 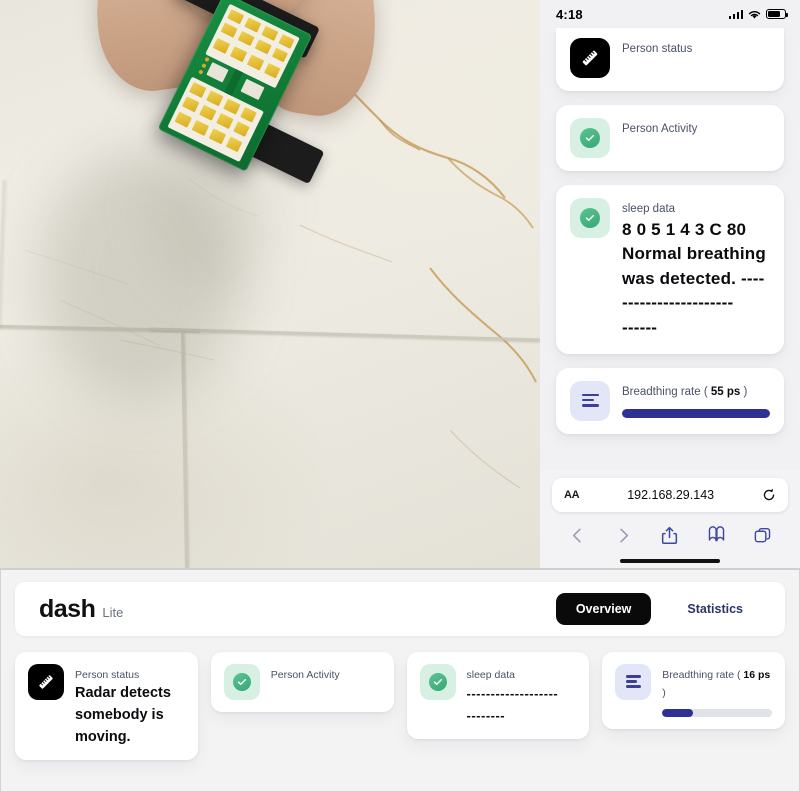 I want to click on sleep-data-hex: 8 0 5 1 4 3 C 80, so click(x=684, y=229).